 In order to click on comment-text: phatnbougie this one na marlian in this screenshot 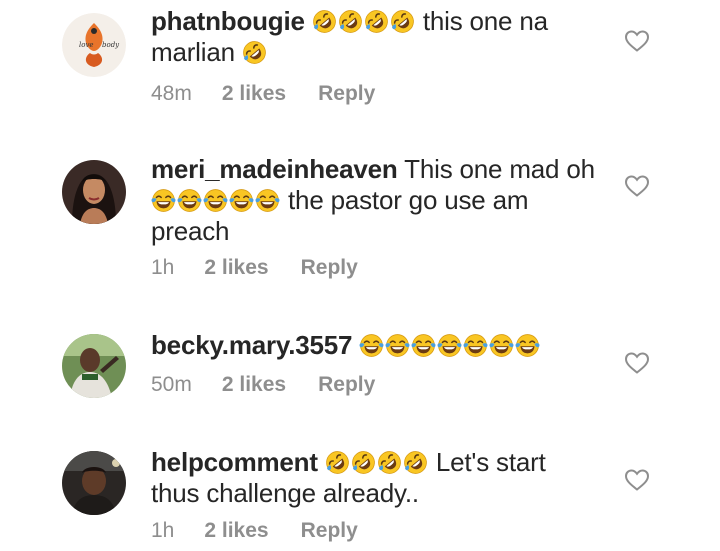, I will do `click(381, 37)`.